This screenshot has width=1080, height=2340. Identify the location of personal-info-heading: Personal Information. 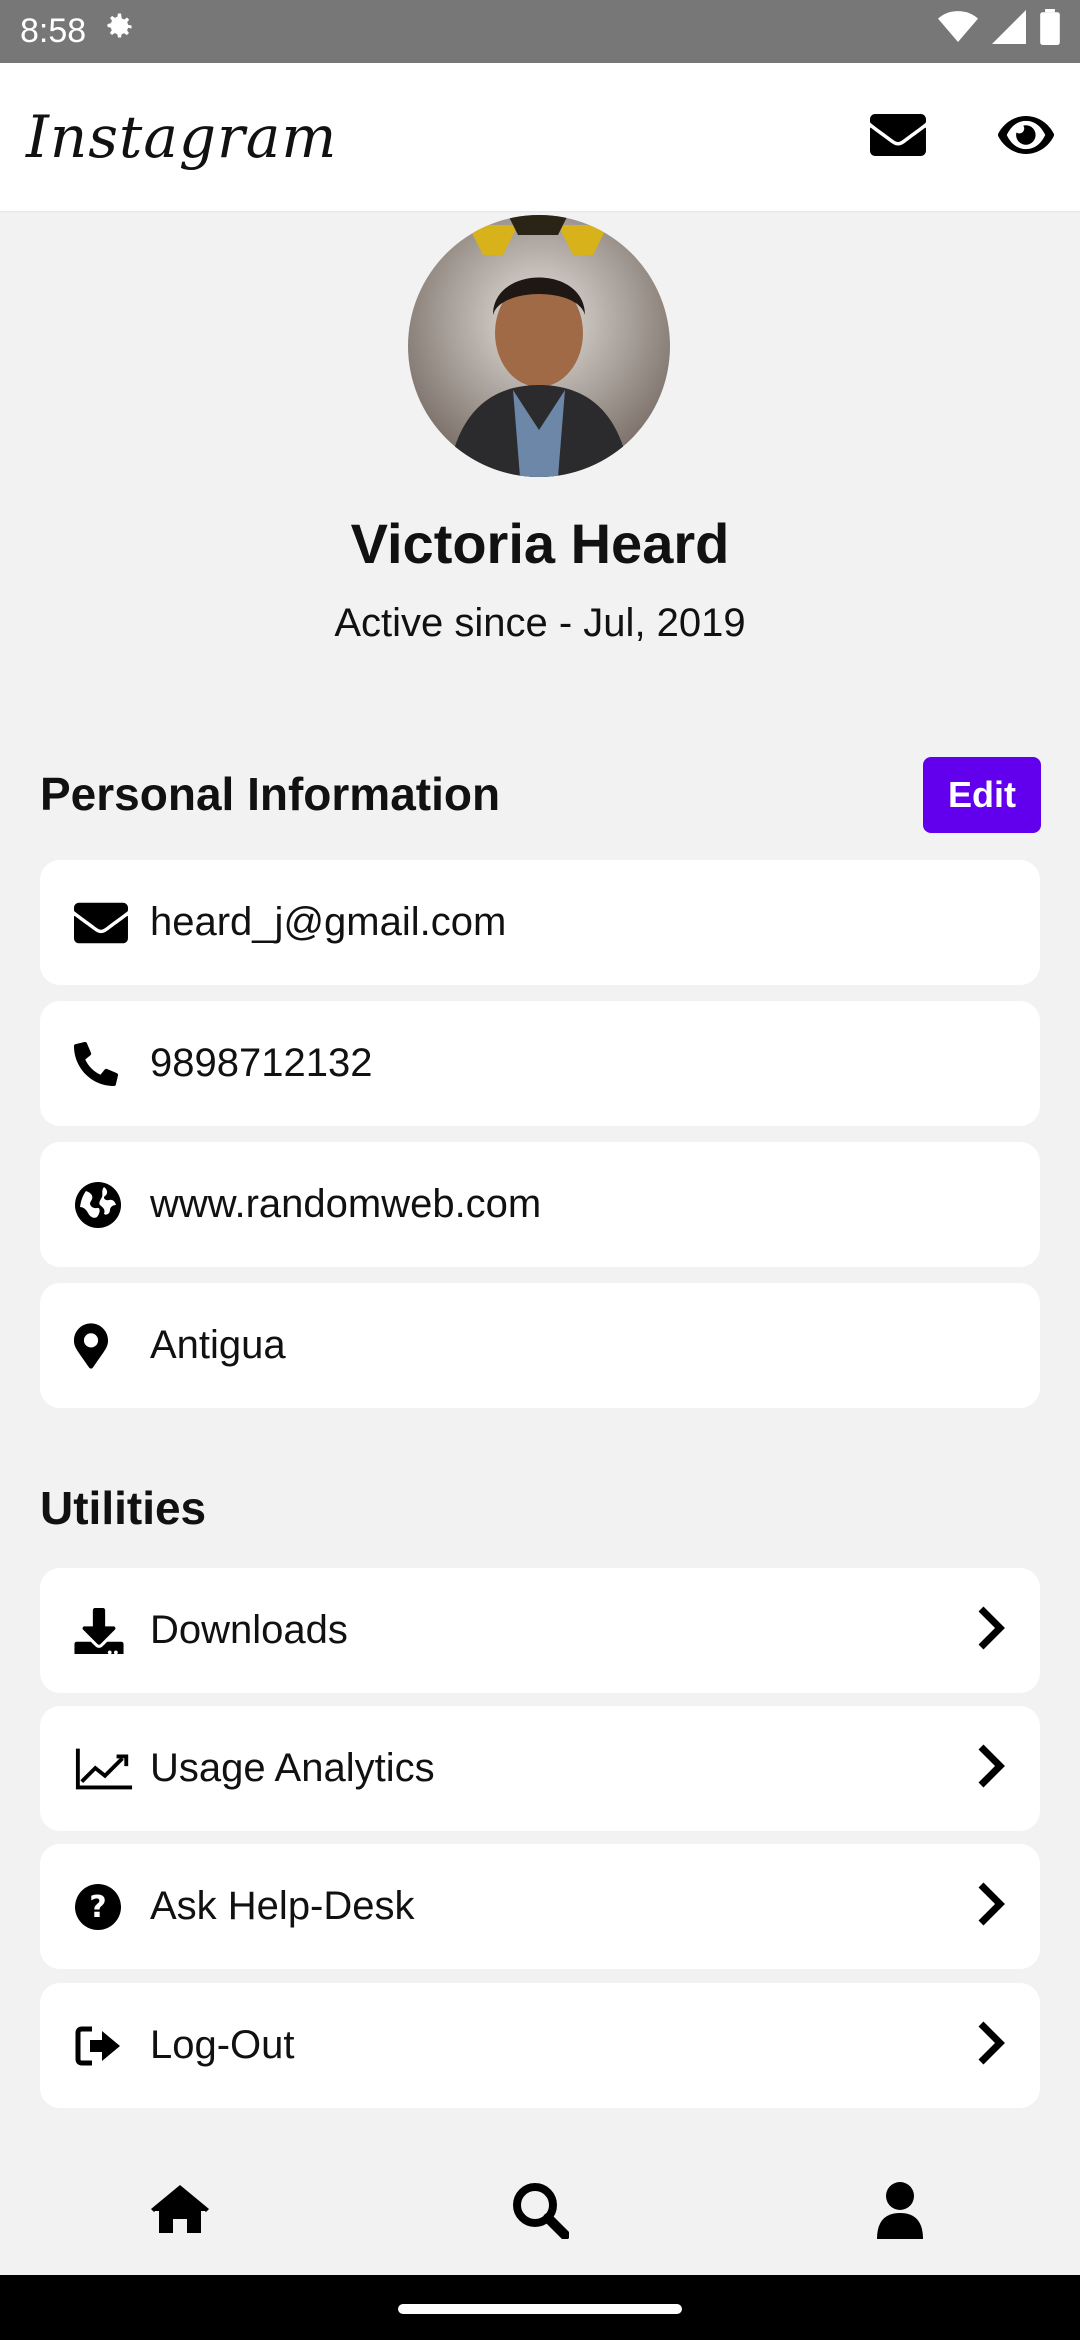
(270, 794).